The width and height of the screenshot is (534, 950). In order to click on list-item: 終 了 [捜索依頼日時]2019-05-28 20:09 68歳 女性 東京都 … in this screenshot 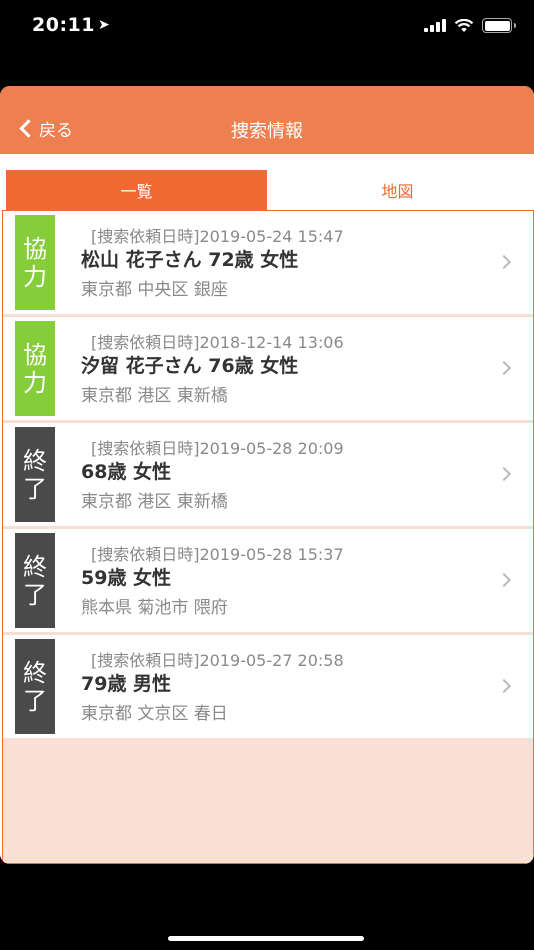, I will do `click(268, 476)`.